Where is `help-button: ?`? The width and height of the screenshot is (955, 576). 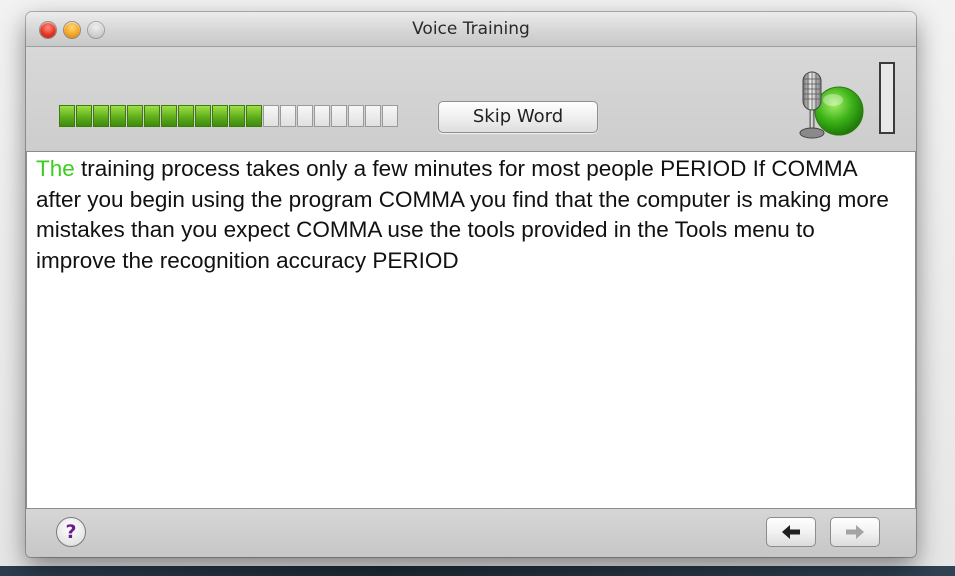
help-button: ? is located at coordinates (71, 532).